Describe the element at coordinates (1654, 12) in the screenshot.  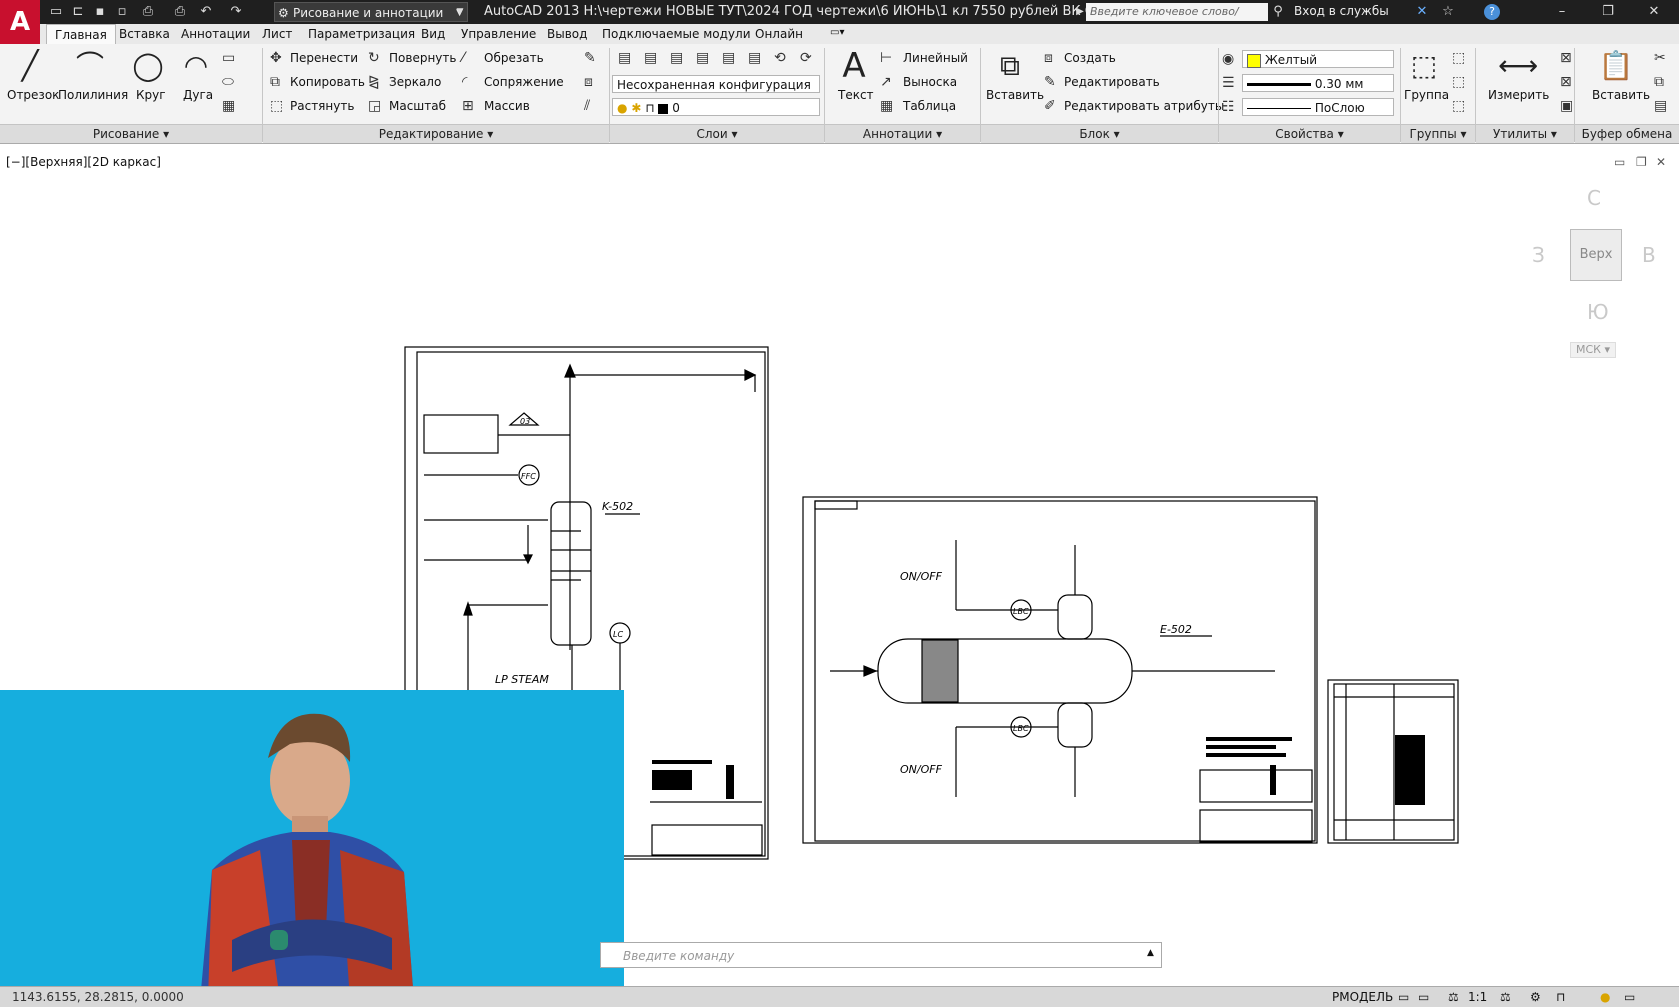
I see `close-icon: ✕` at that location.